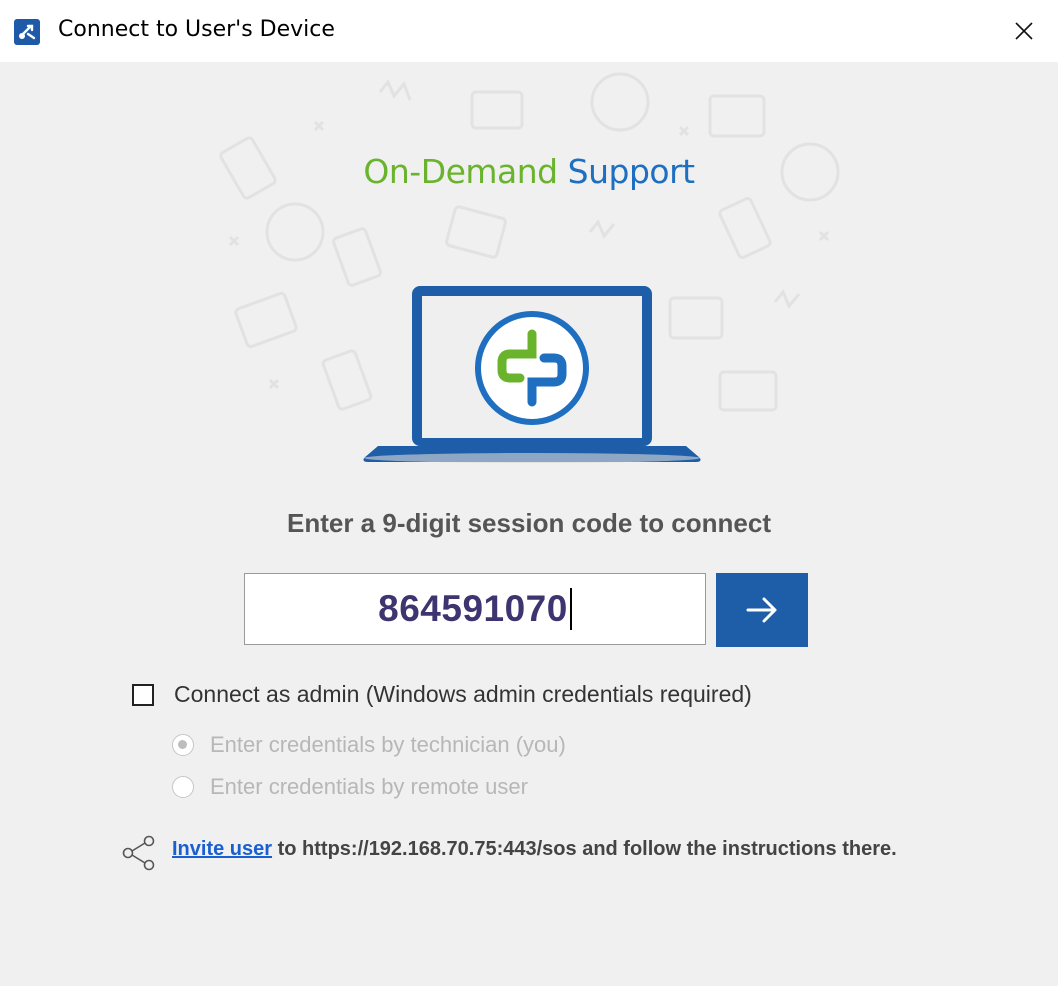 The image size is (1058, 986). Describe the element at coordinates (529, 523) in the screenshot. I see `session-code-prompt: Enter a 9-digit session code to connect` at that location.